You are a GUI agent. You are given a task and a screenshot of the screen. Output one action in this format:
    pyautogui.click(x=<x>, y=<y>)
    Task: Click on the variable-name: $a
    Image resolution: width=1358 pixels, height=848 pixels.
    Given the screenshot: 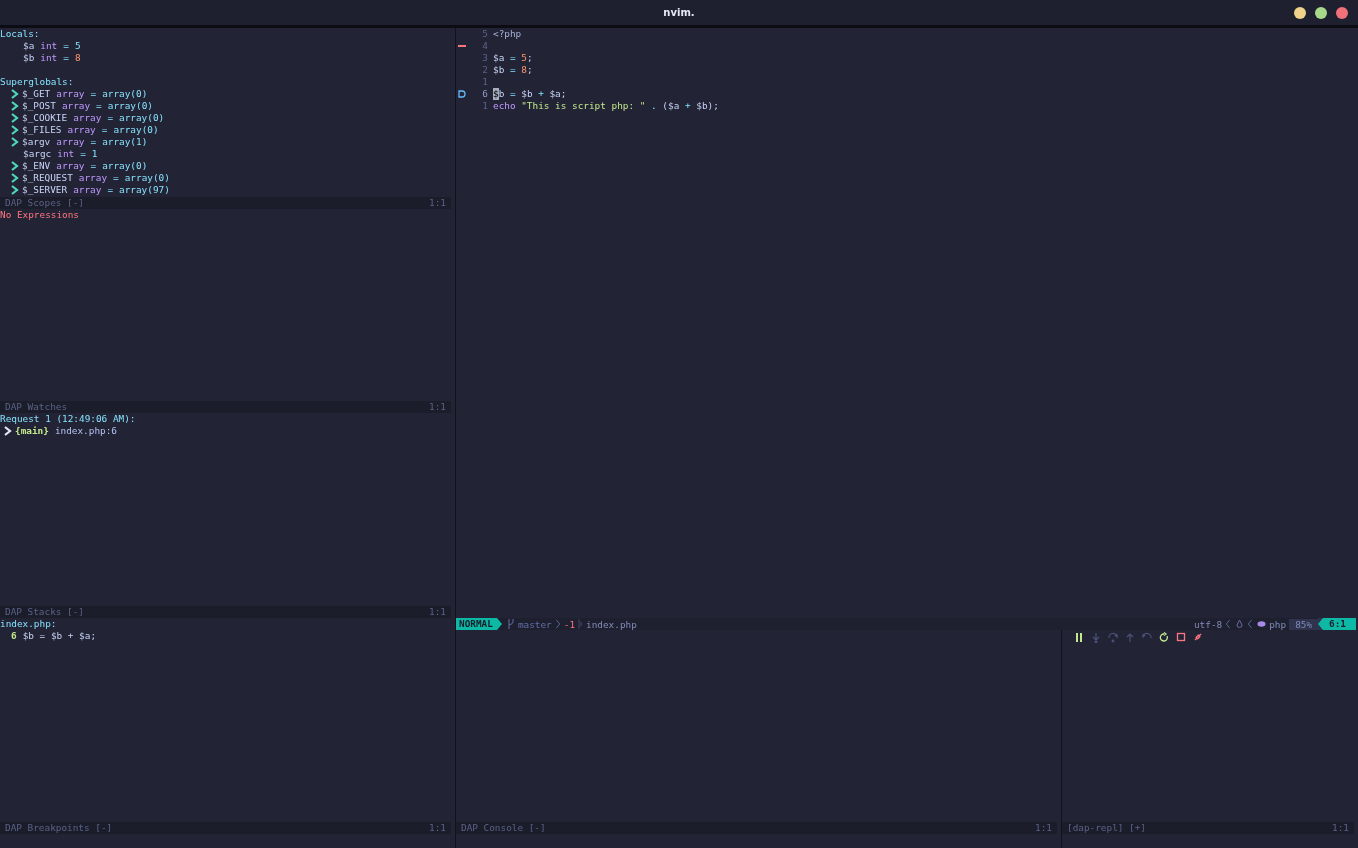 What is the action you would take?
    pyautogui.click(x=29, y=46)
    